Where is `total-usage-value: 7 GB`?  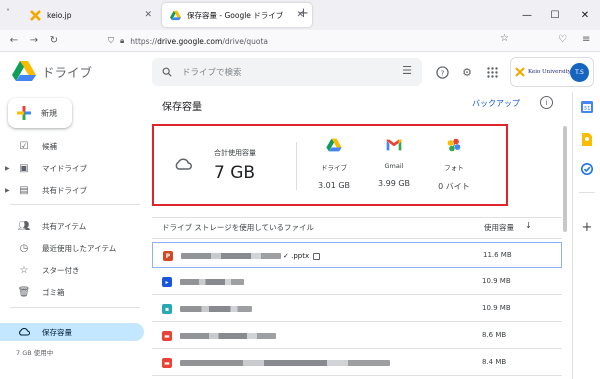 total-usage-value: 7 GB is located at coordinates (235, 173).